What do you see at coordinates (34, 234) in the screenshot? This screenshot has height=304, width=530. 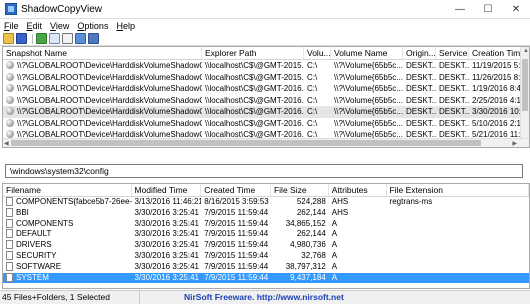 I see `cell-text: DEFAULT` at bounding box center [34, 234].